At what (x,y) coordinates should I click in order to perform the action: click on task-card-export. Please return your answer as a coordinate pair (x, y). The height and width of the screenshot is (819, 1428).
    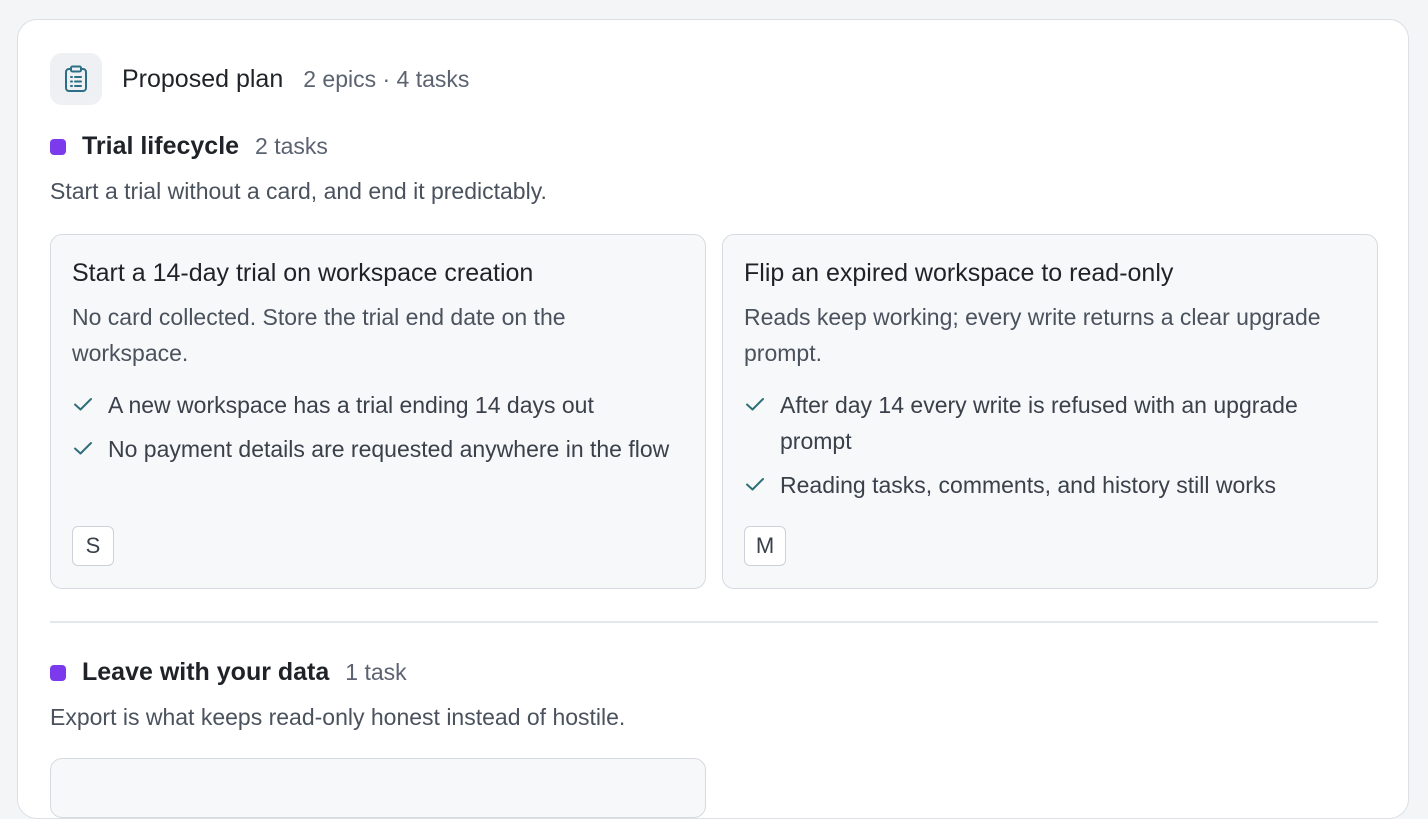
    Looking at the image, I should click on (378, 788).